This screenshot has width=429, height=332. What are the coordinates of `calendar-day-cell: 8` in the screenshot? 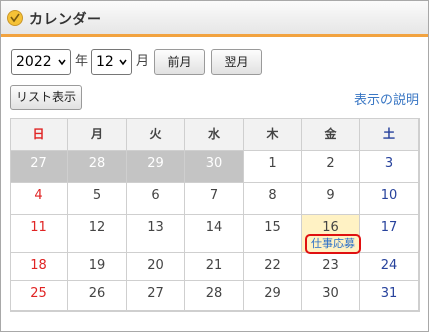 It's located at (273, 199).